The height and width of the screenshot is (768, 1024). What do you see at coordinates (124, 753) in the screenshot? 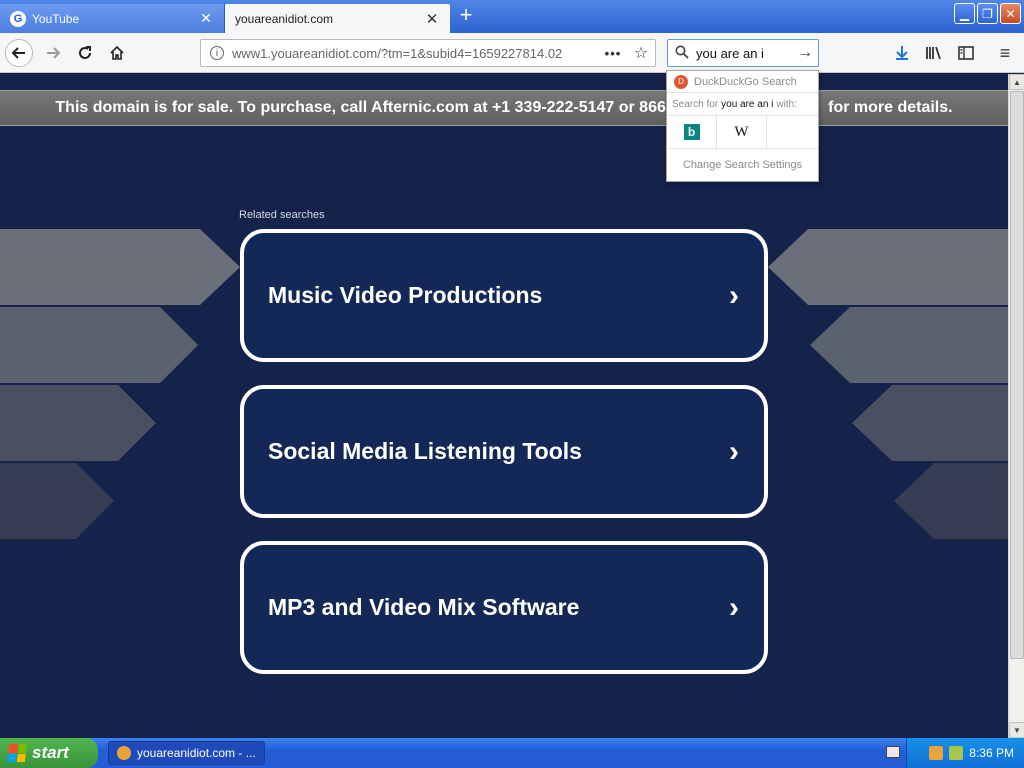
I see `firefox-icon` at bounding box center [124, 753].